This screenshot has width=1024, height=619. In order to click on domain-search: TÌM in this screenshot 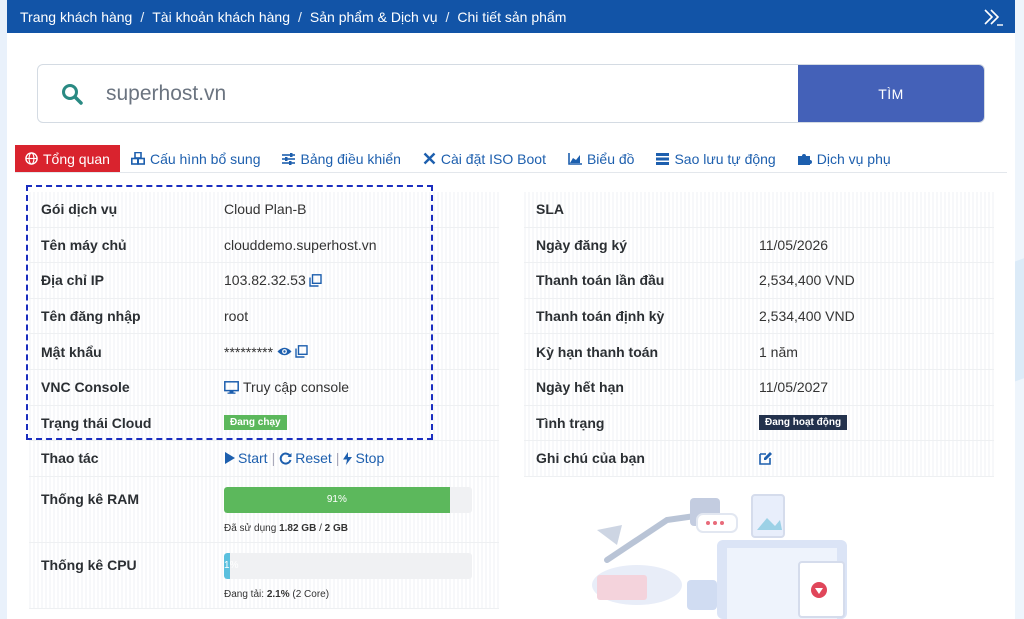, I will do `click(511, 93)`.